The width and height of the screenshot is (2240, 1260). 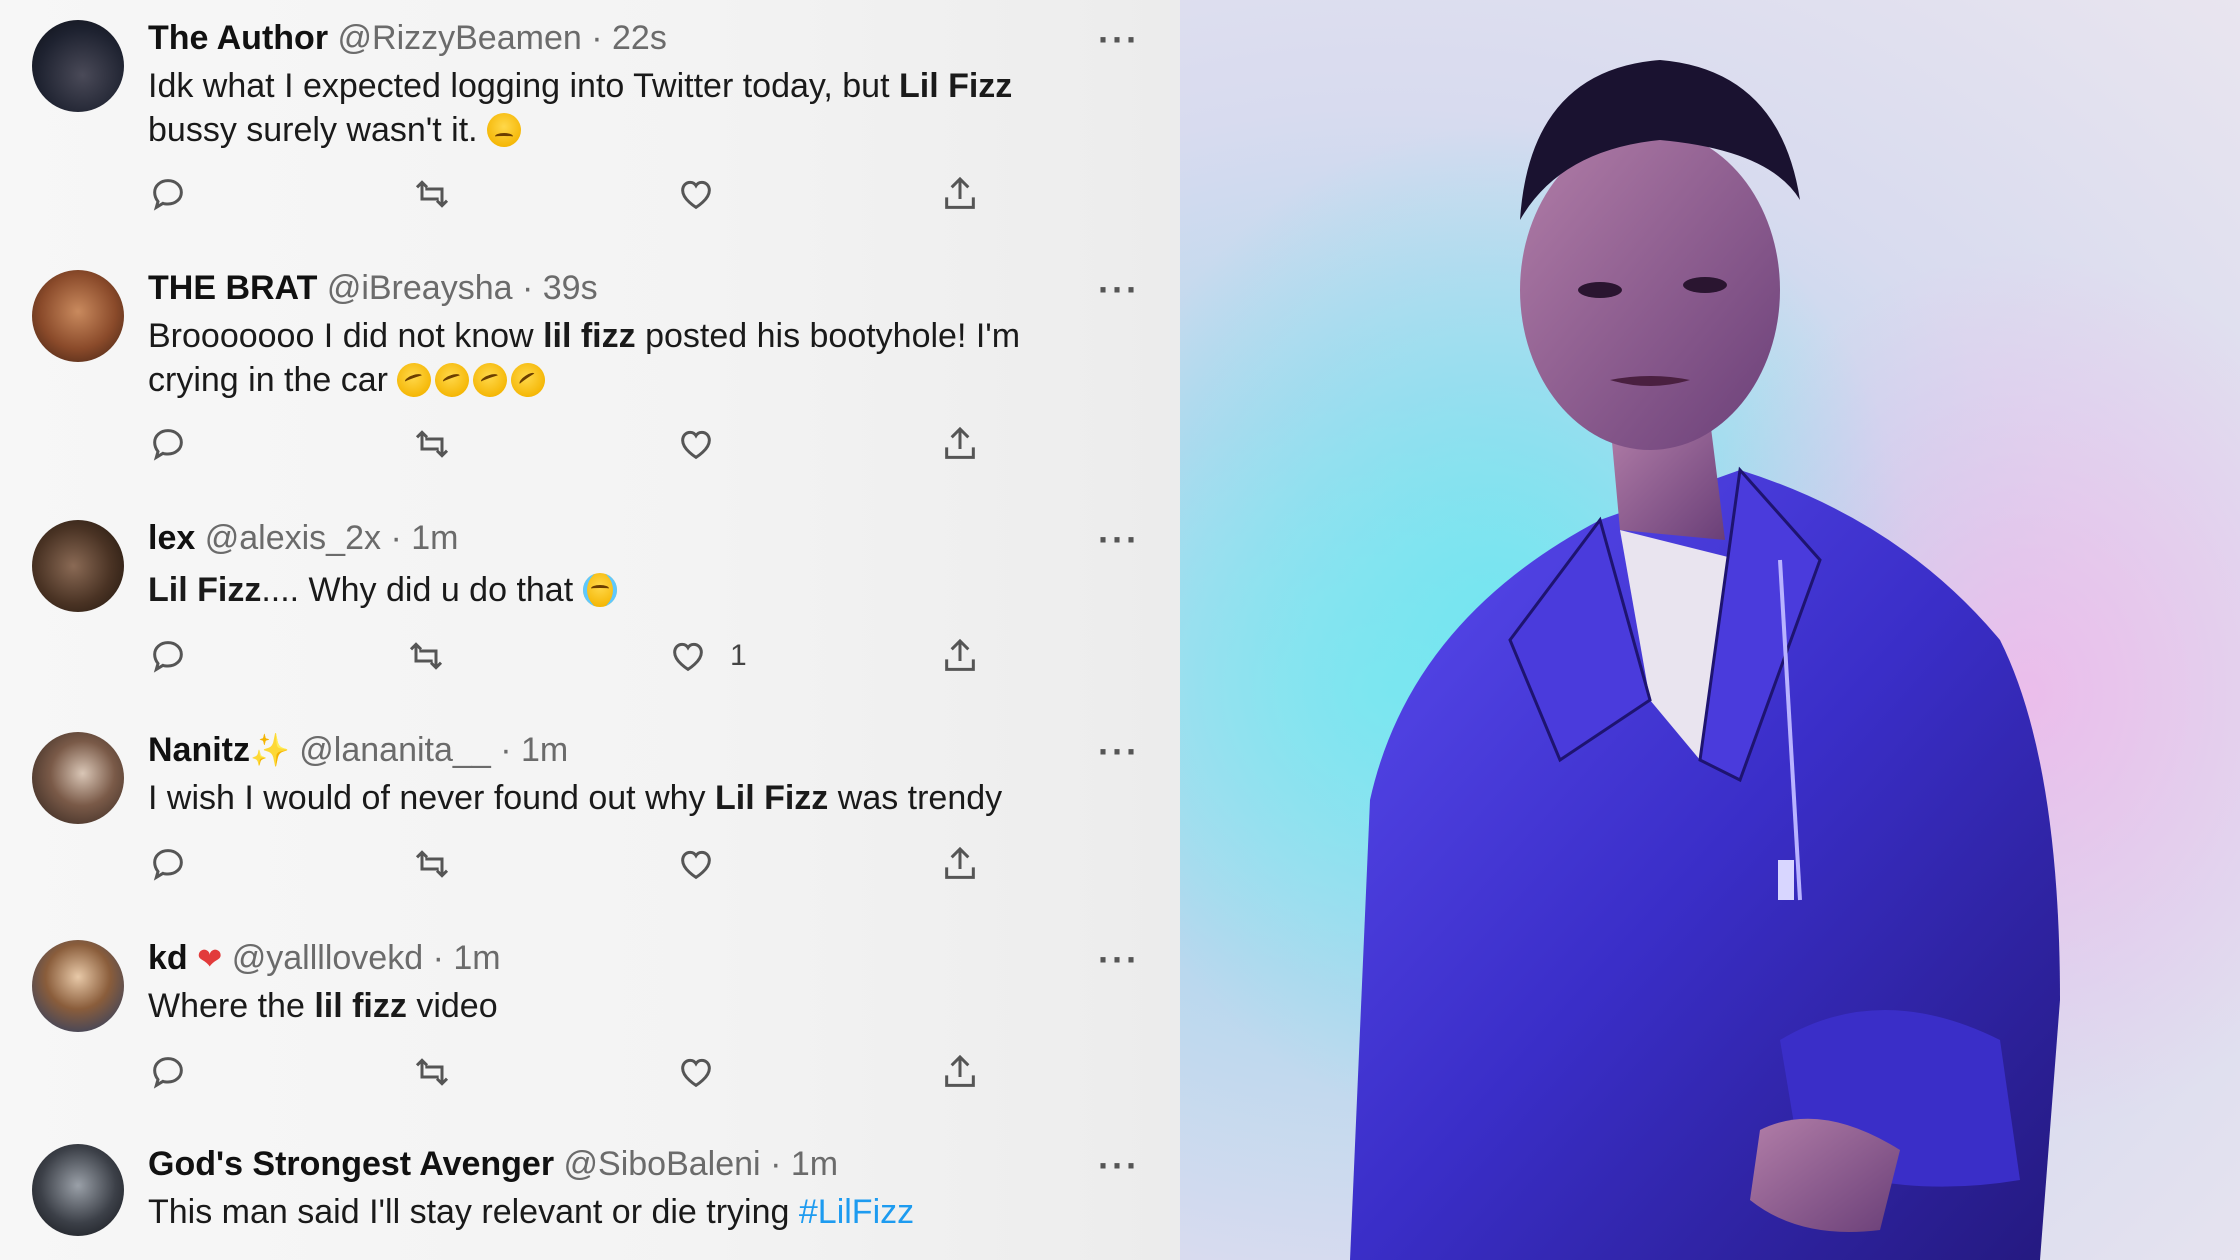 I want to click on like-count: 1, so click(x=738, y=655).